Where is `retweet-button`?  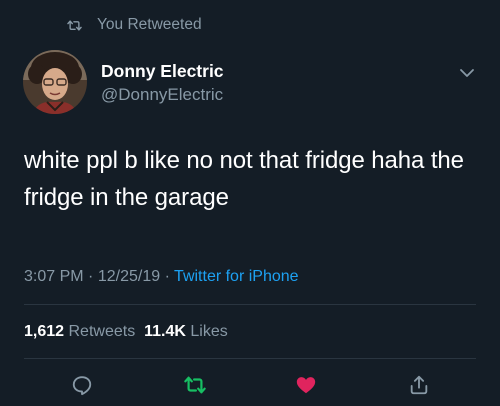
retweet-button is located at coordinates (195, 385).